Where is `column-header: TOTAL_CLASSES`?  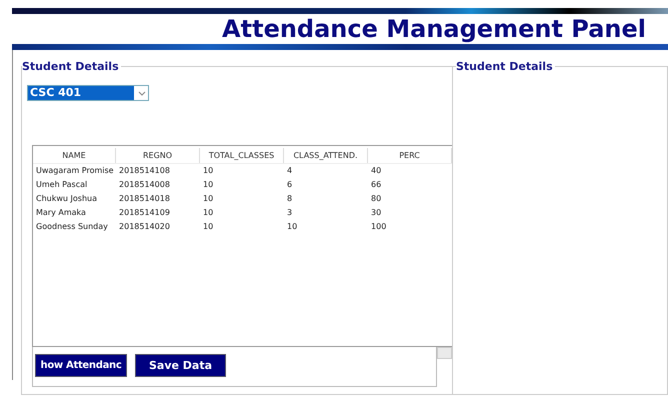 column-header: TOTAL_CLASSES is located at coordinates (242, 155).